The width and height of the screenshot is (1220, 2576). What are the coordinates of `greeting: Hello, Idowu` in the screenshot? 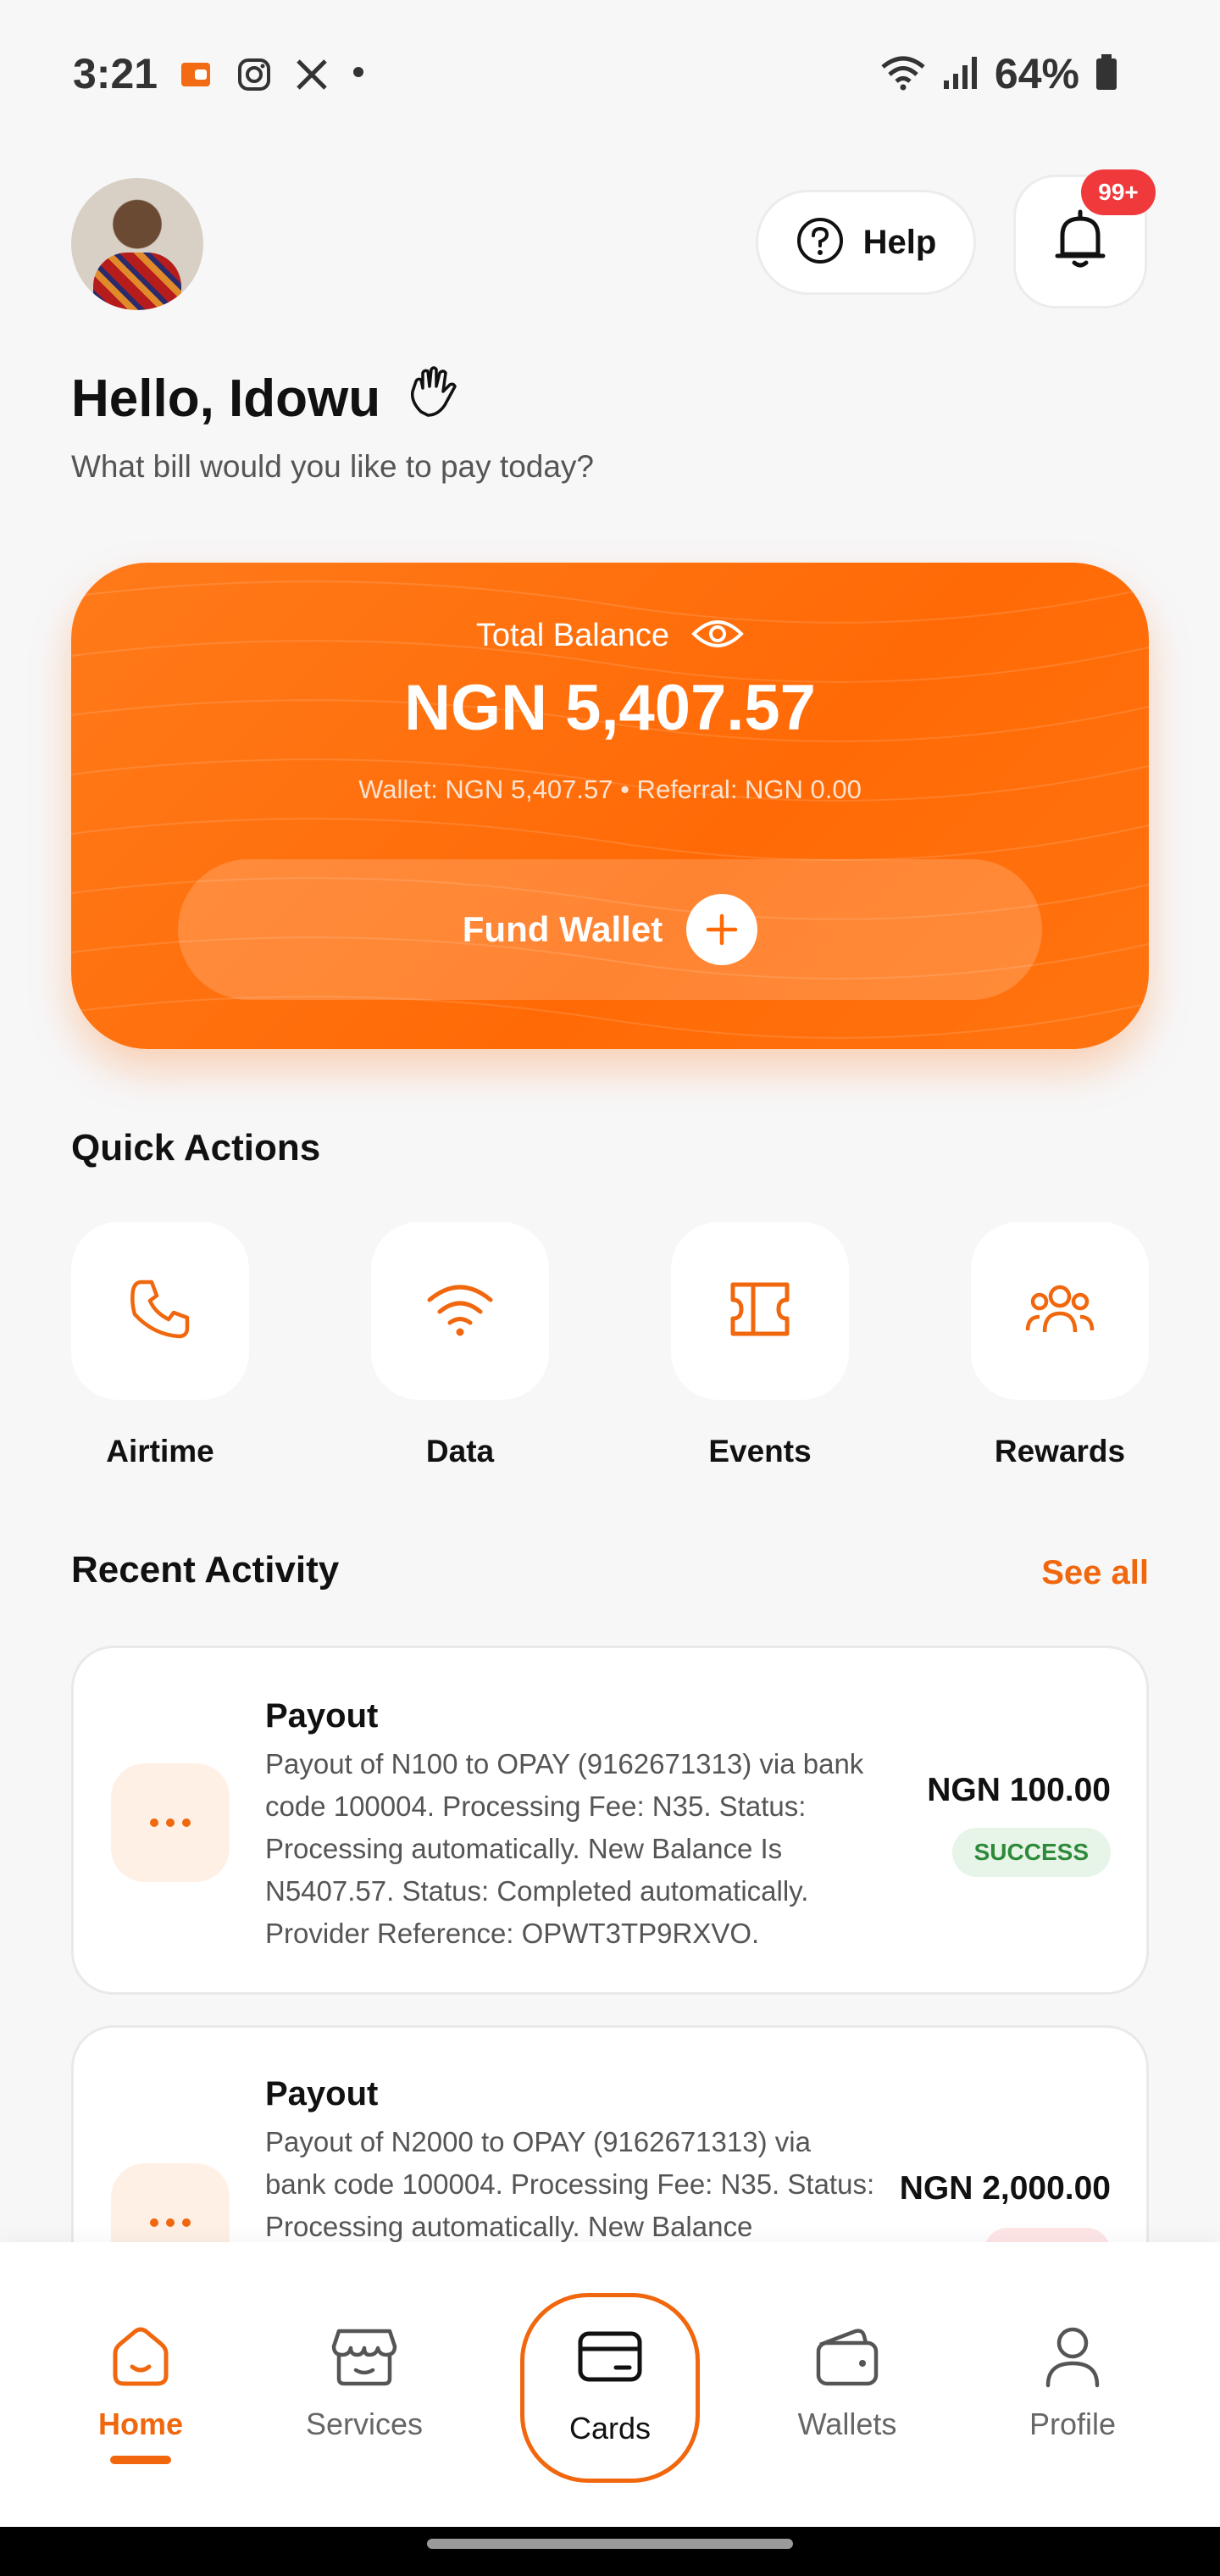 It's located at (267, 399).